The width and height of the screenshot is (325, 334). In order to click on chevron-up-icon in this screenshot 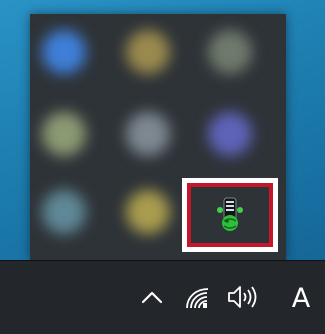, I will do `click(152, 297)`.